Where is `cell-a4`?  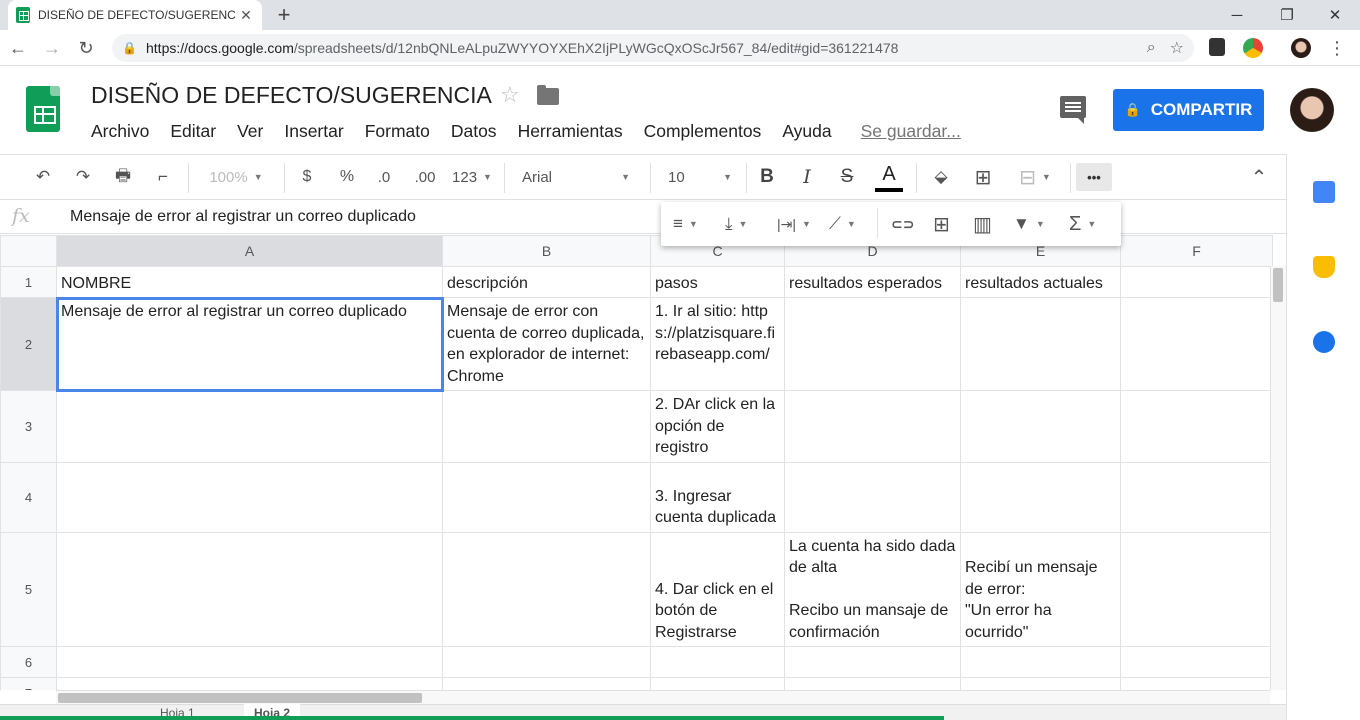 cell-a4 is located at coordinates (249, 497).